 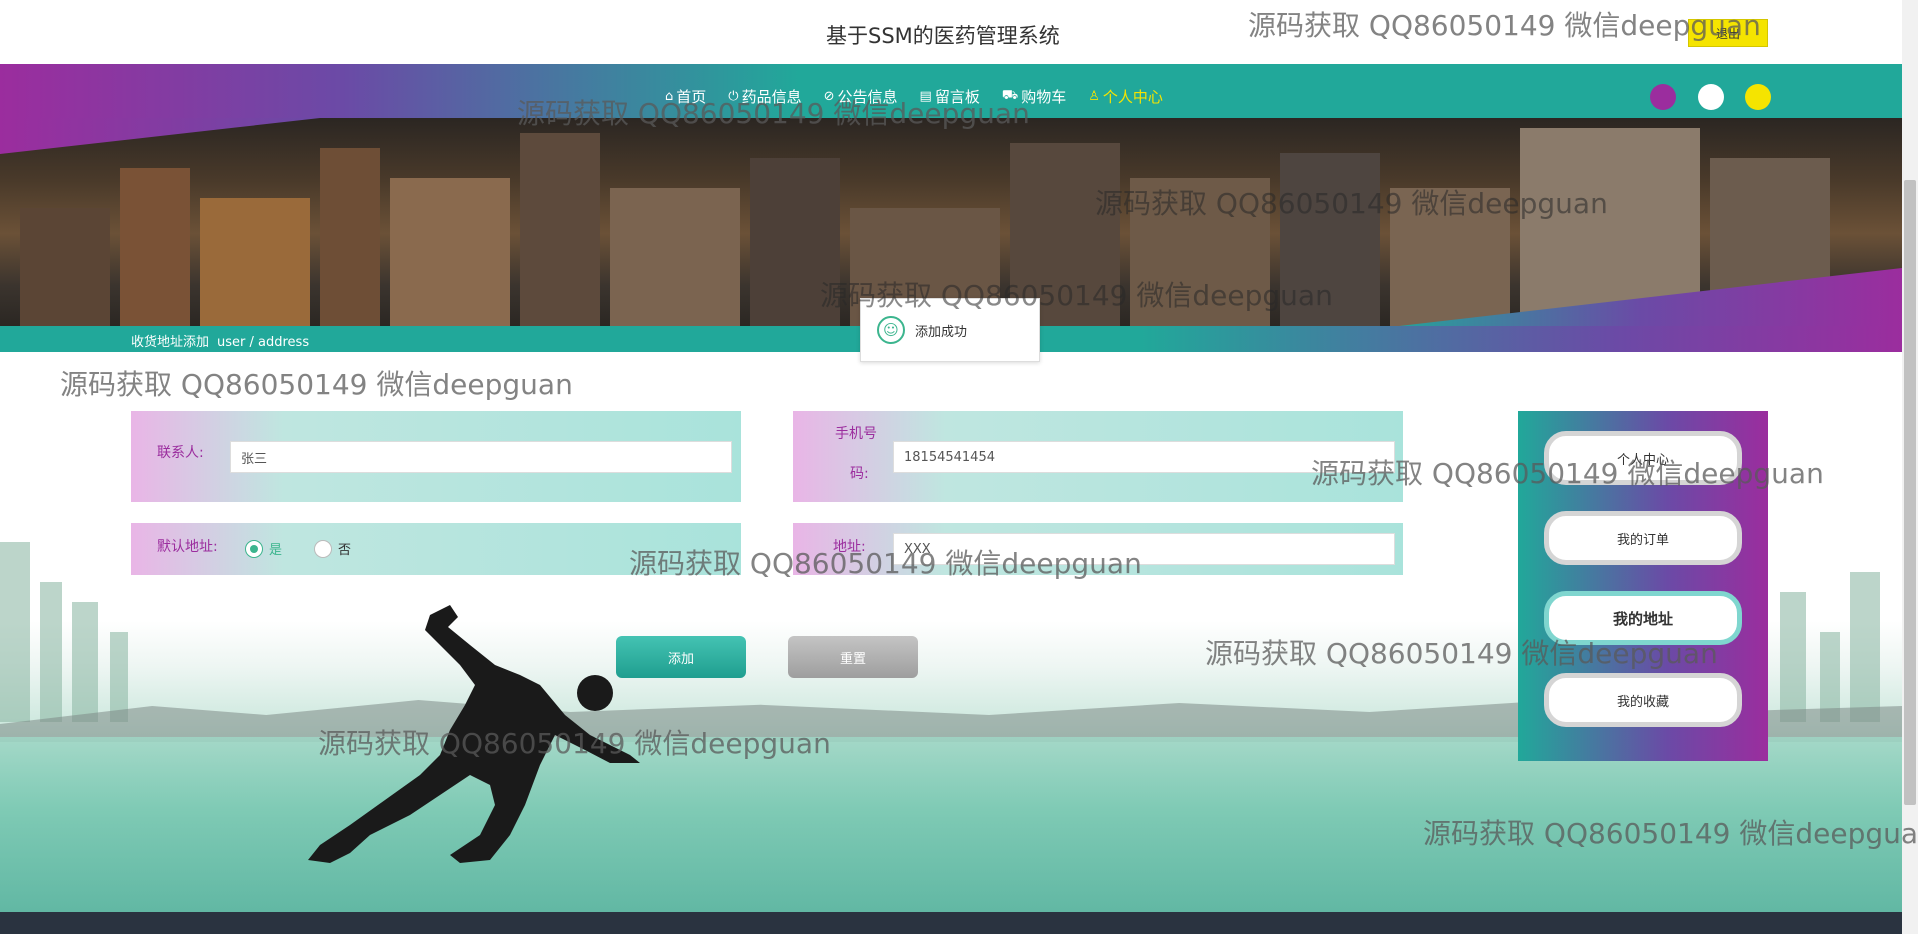 What do you see at coordinates (276, 550) in the screenshot?
I see `radio-label: 是` at bounding box center [276, 550].